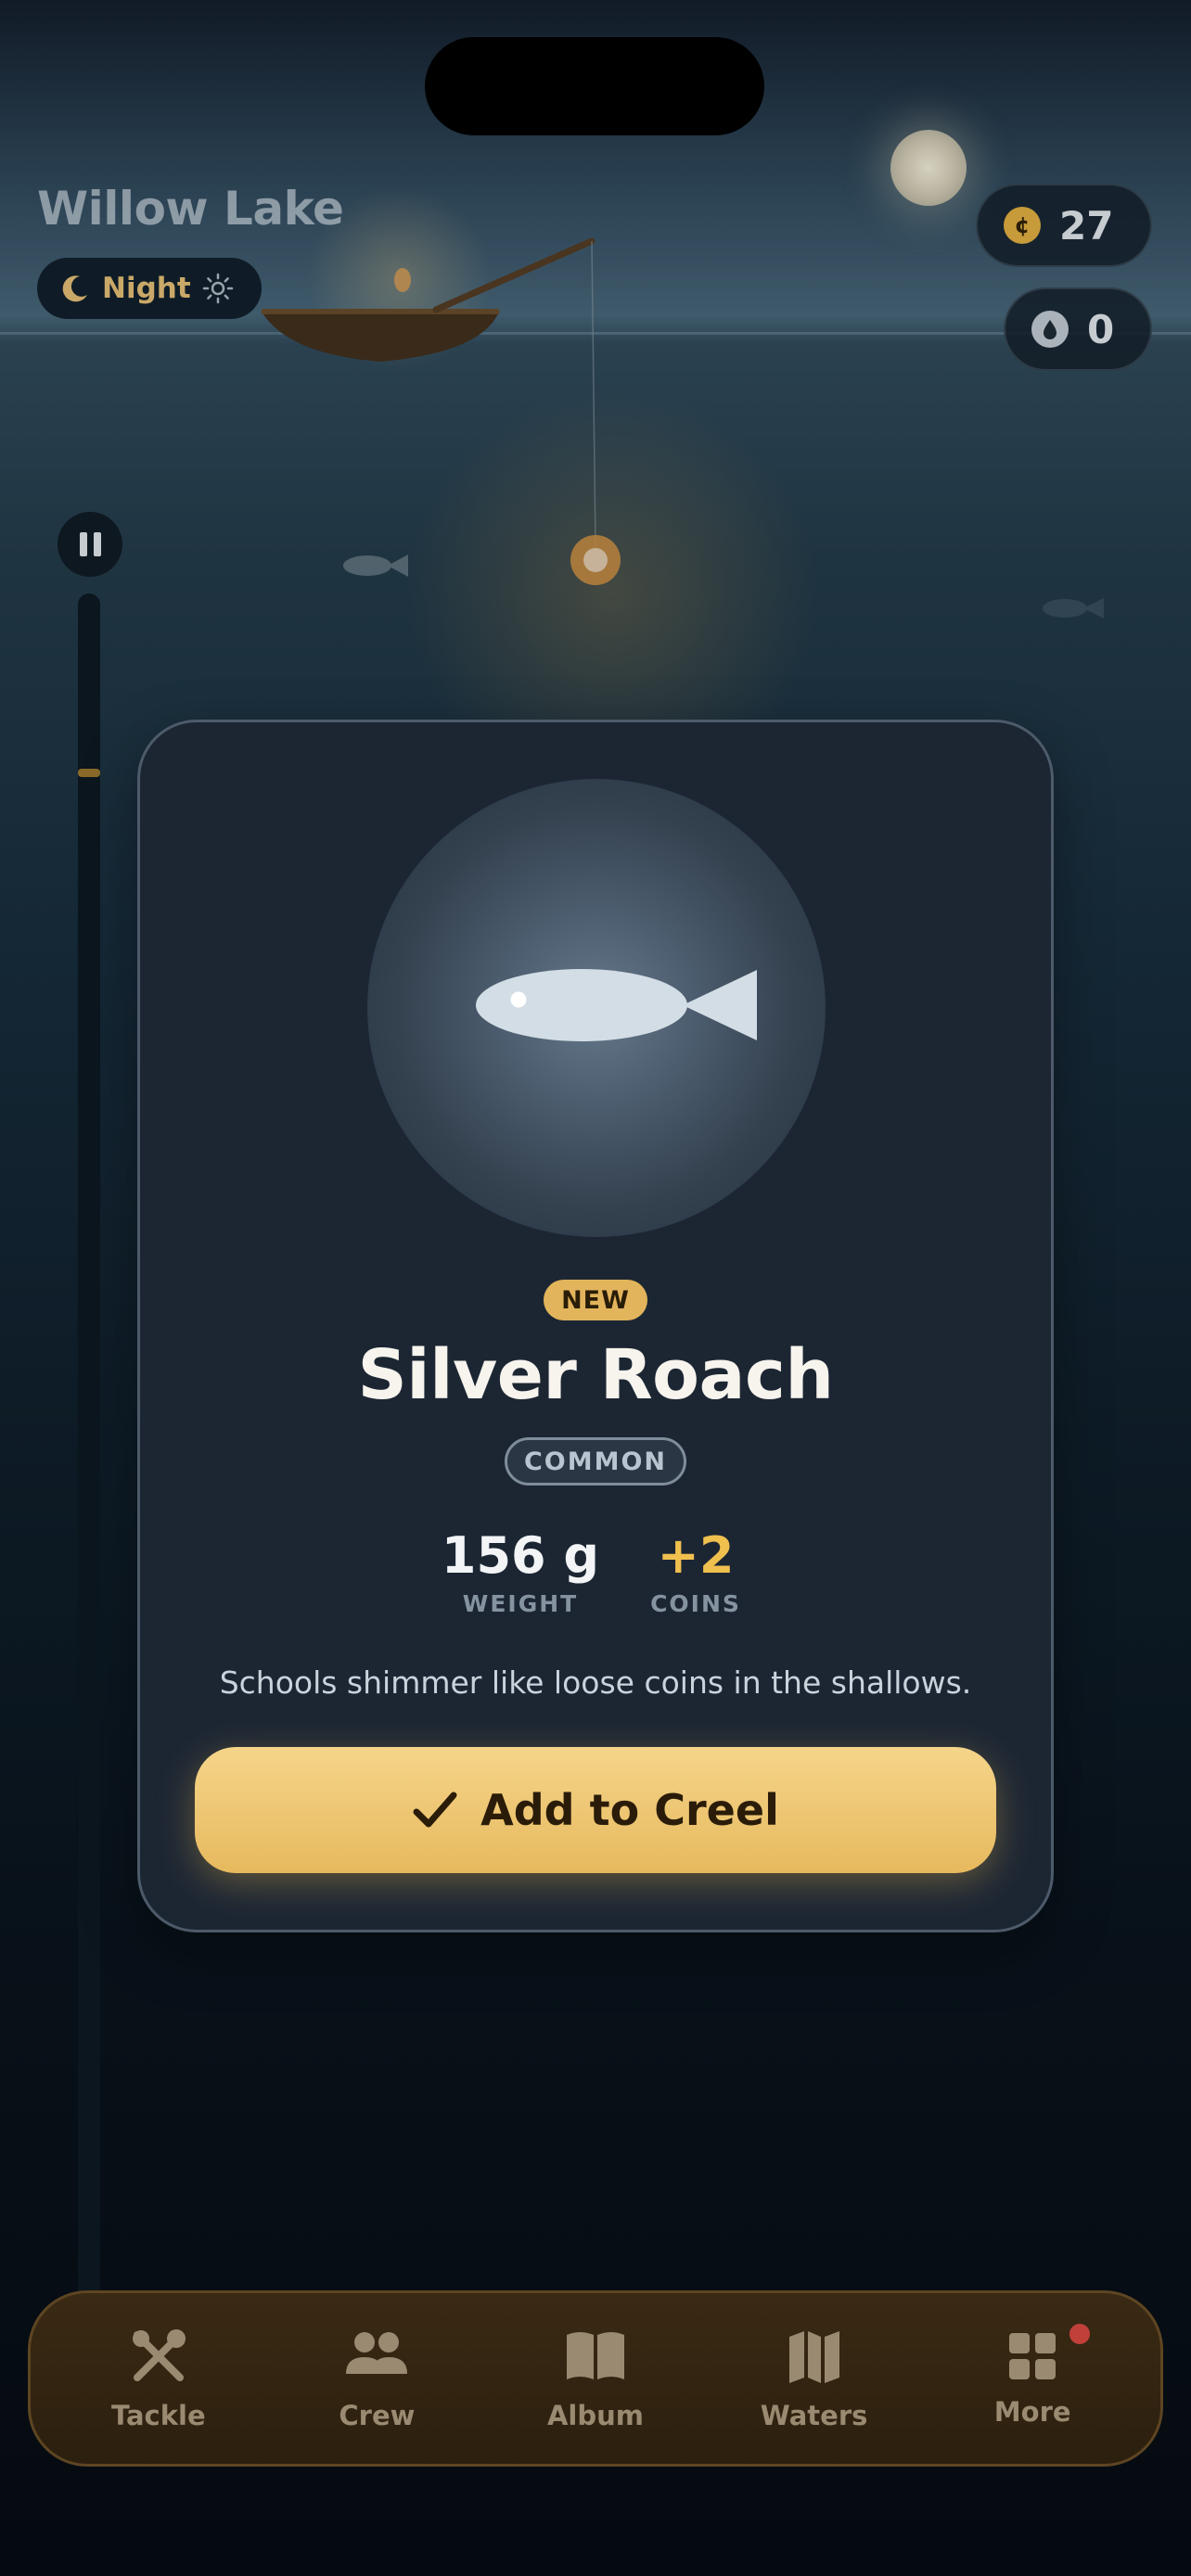 Image resolution: width=1191 pixels, height=2576 pixels. Describe the element at coordinates (595, 1375) in the screenshot. I see `fish-name: Silver Roach` at that location.